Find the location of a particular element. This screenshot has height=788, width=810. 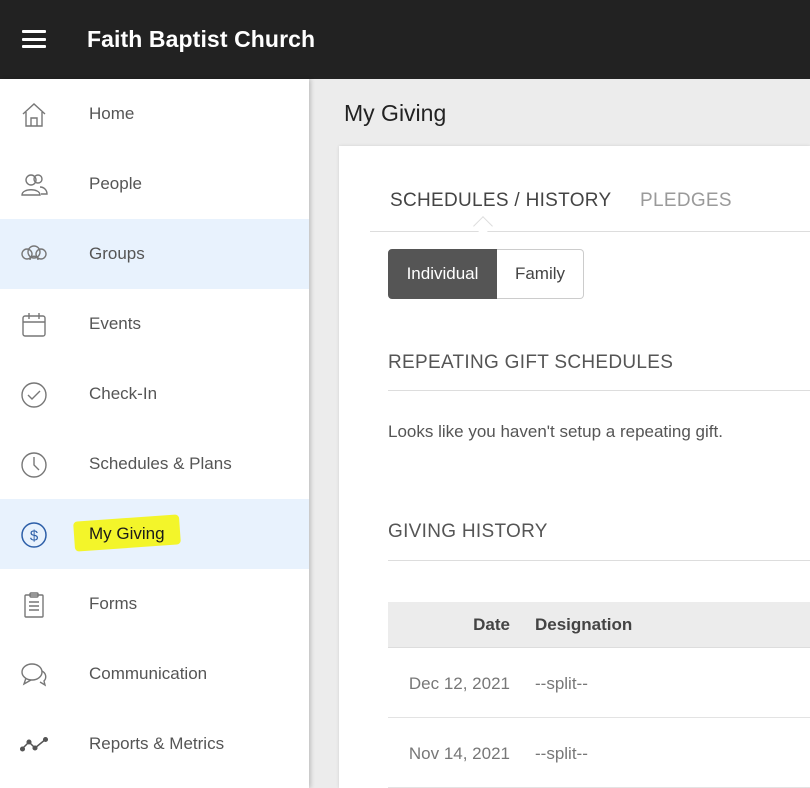

giving-history-heading: GIVING HISTORY is located at coordinates (468, 531).